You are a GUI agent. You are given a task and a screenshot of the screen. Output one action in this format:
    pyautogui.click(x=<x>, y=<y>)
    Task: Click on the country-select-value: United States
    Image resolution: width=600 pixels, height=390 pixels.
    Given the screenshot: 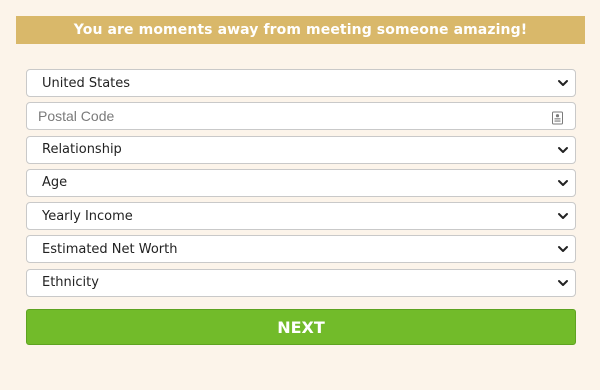 What is the action you would take?
    pyautogui.click(x=86, y=83)
    